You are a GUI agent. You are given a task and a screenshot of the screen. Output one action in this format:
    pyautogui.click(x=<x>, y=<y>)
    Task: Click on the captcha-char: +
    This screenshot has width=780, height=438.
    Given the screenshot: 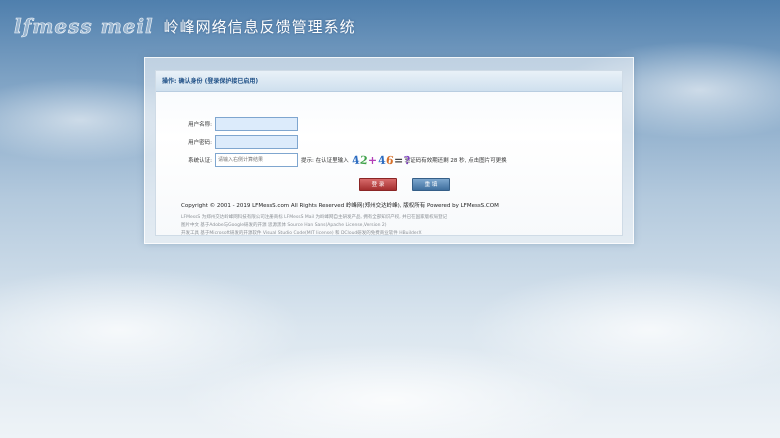 What is the action you would take?
    pyautogui.click(x=372, y=160)
    